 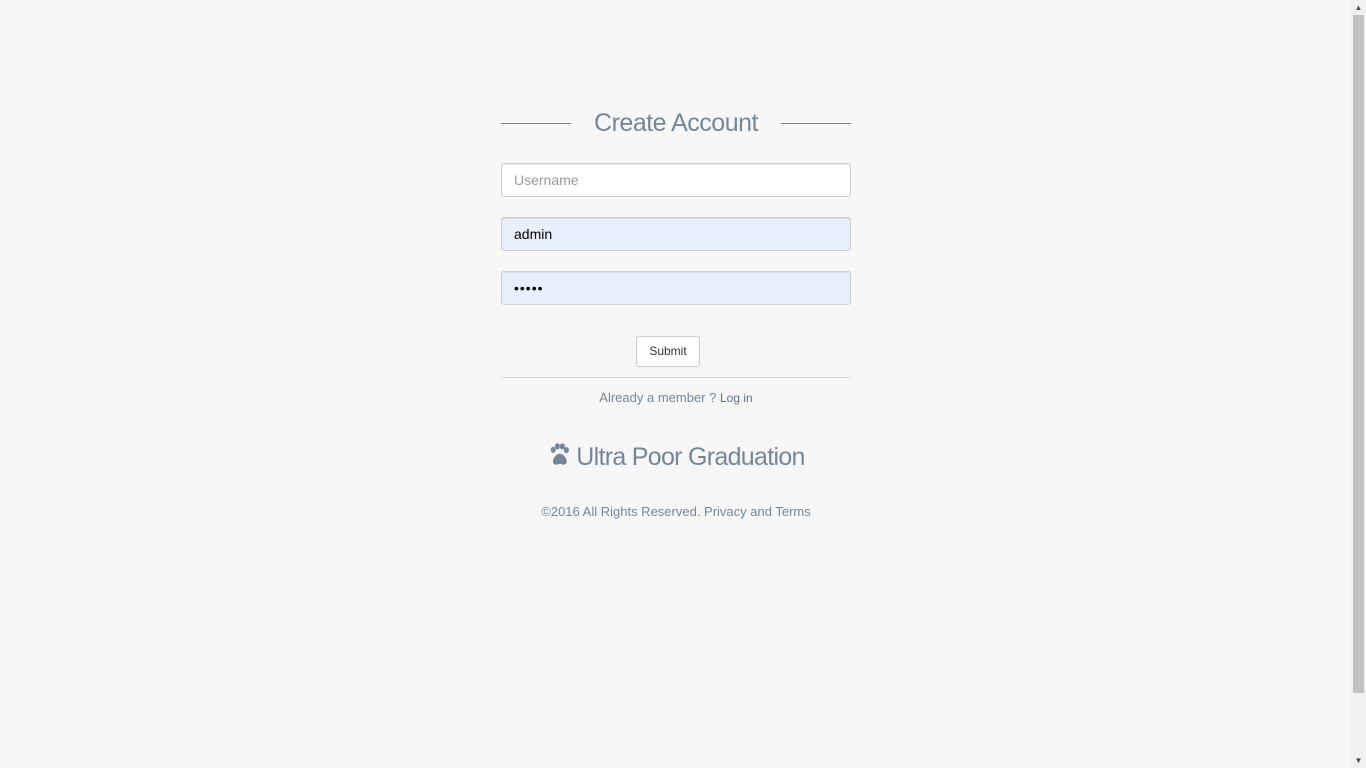 I want to click on already-member-text: Already a member ?, so click(x=658, y=397).